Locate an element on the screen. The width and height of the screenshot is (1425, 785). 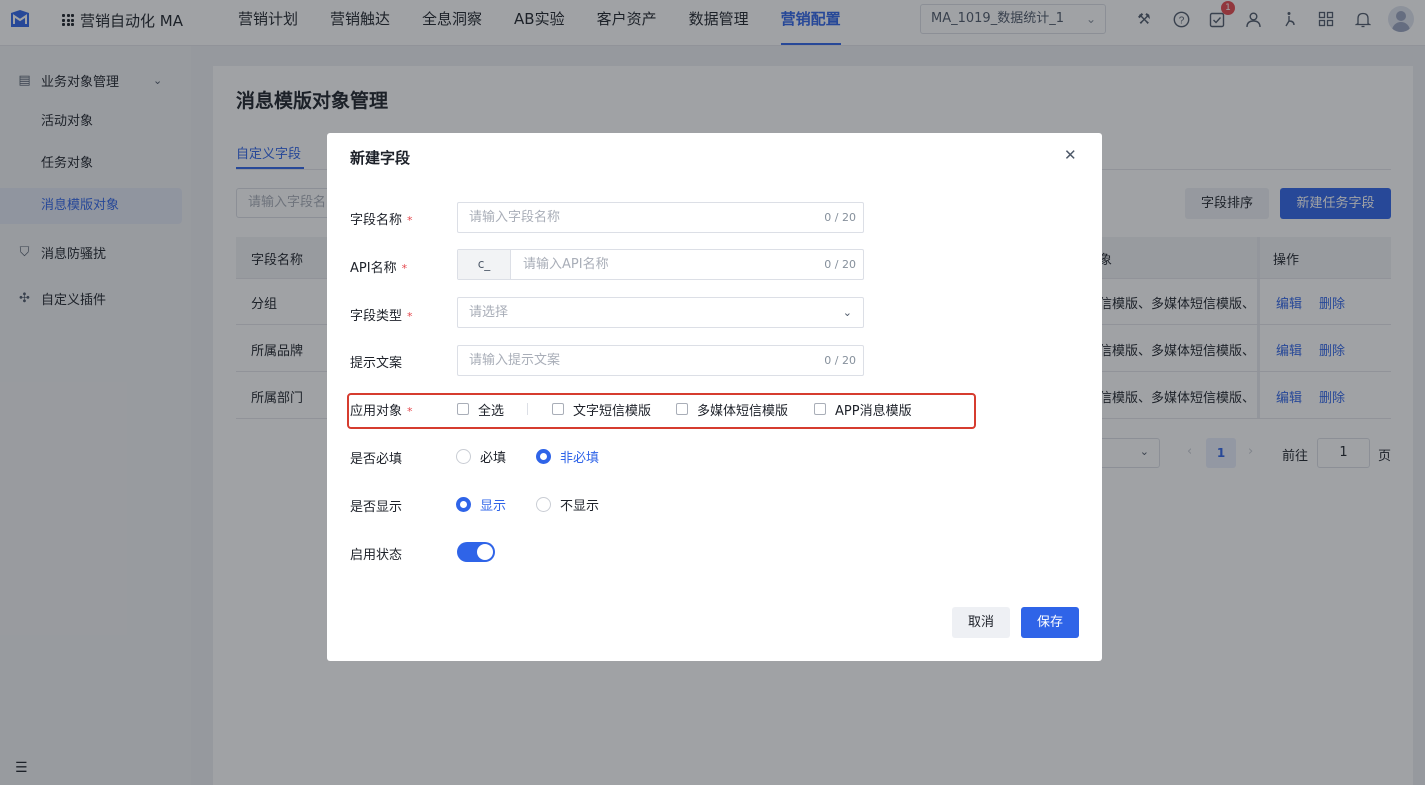
enabled-toggle is located at coordinates (476, 552).